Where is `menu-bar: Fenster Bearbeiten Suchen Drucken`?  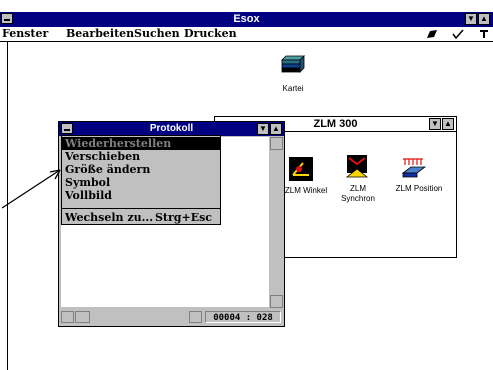
menu-bar: Fenster Bearbeiten Suchen Drucken is located at coordinates (246, 34).